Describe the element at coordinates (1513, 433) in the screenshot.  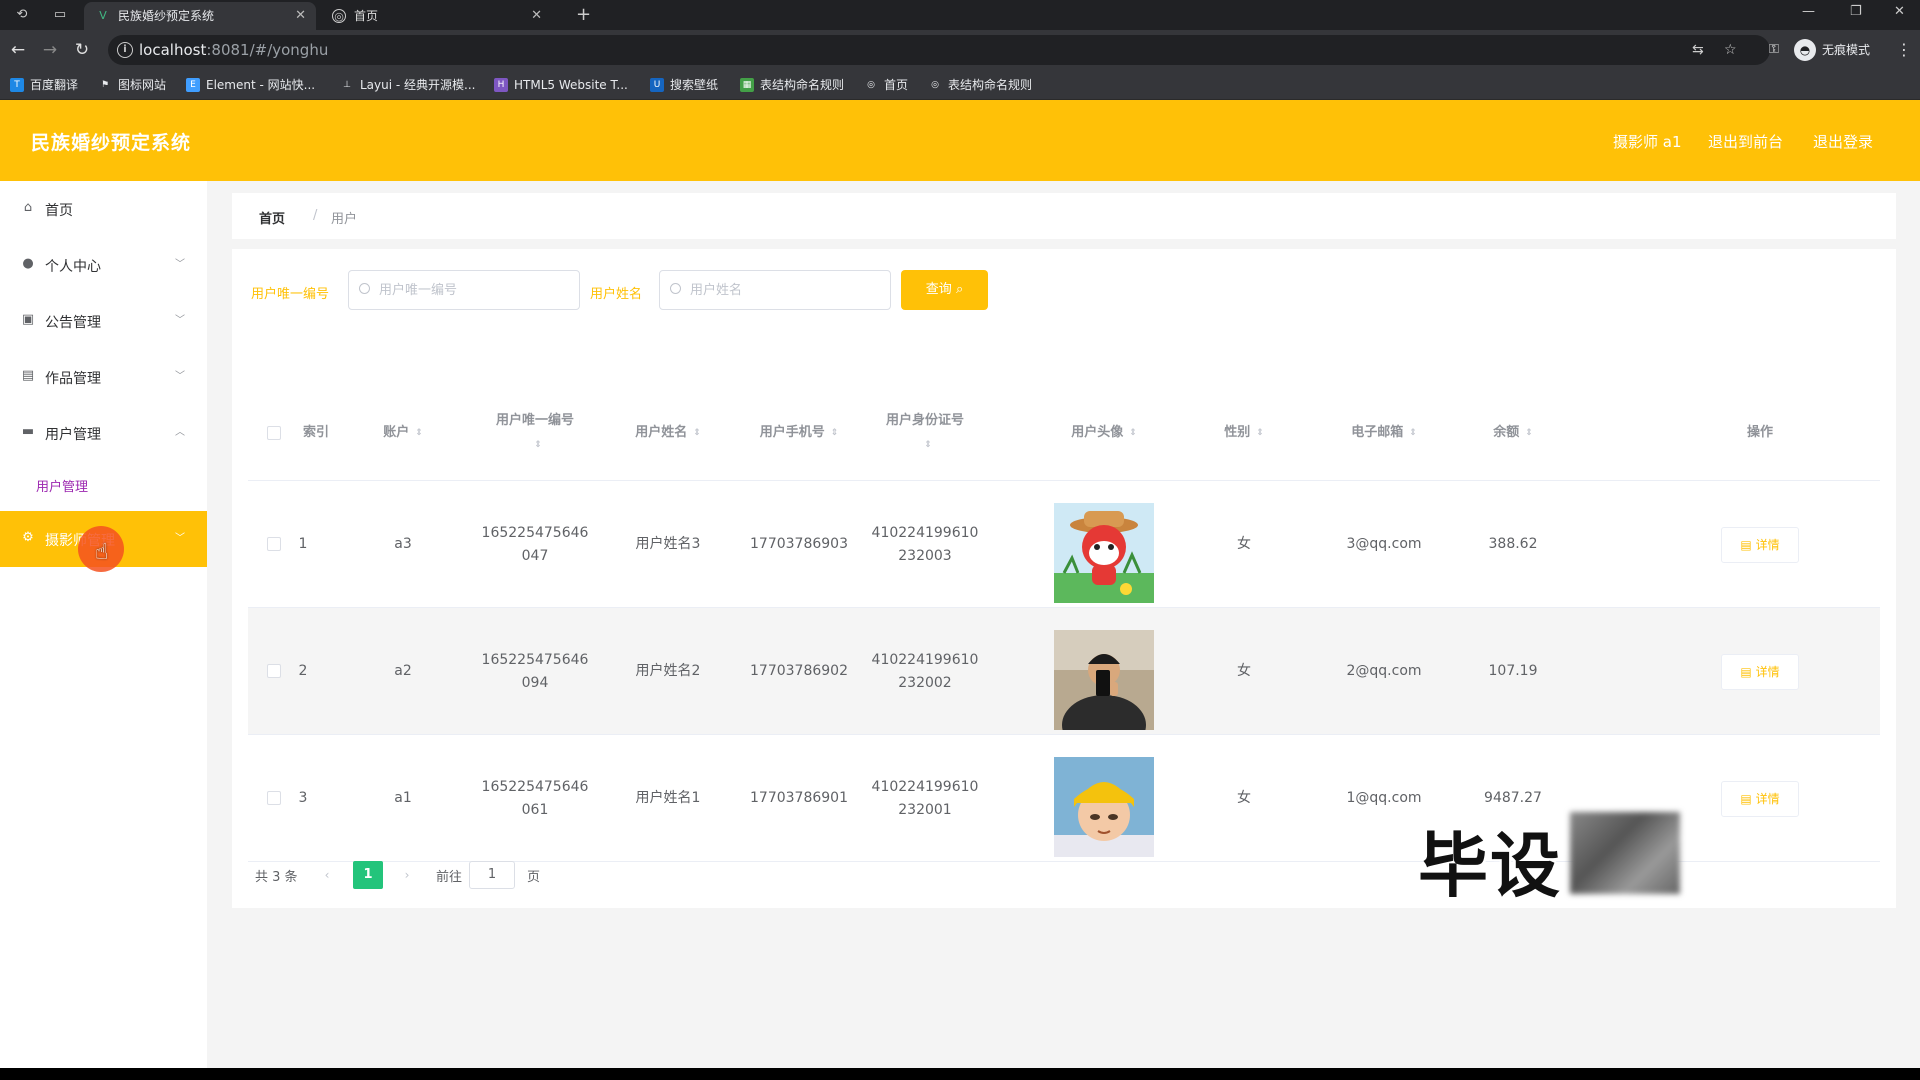
I see `th-balance: 余额 ⇕` at that location.